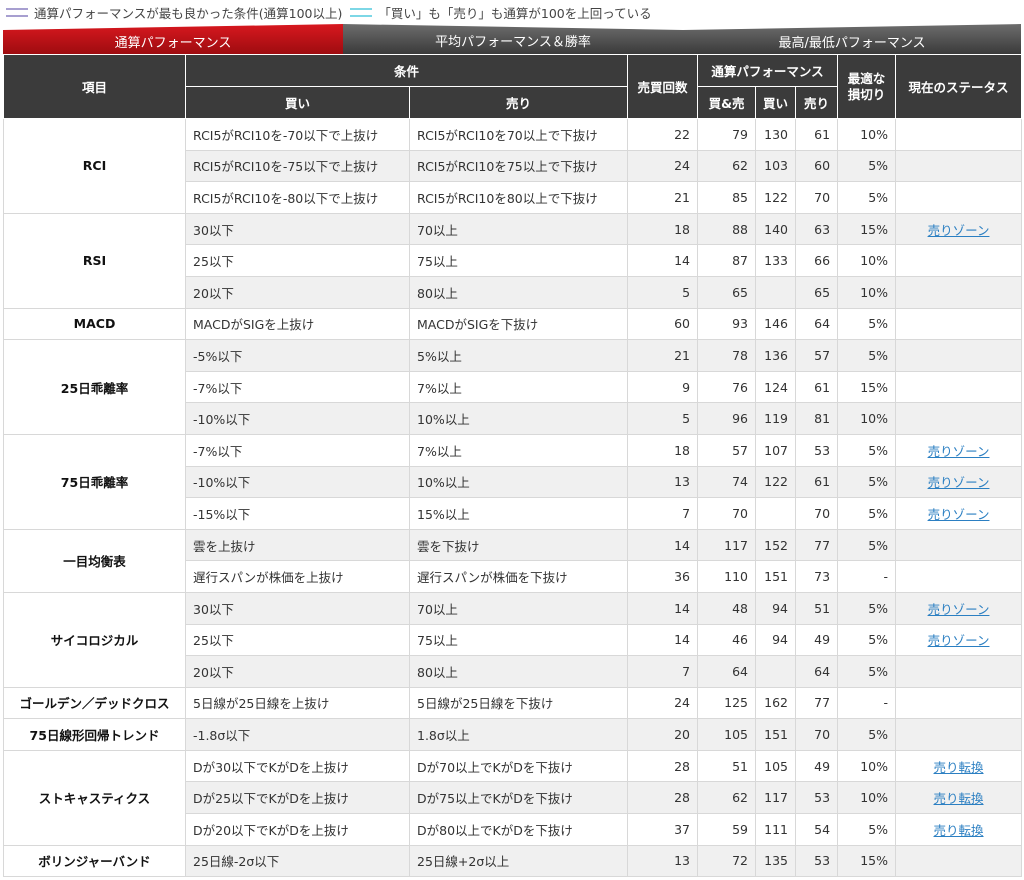  Describe the element at coordinates (776, 260) in the screenshot. I see `performance-buy: 133` at that location.